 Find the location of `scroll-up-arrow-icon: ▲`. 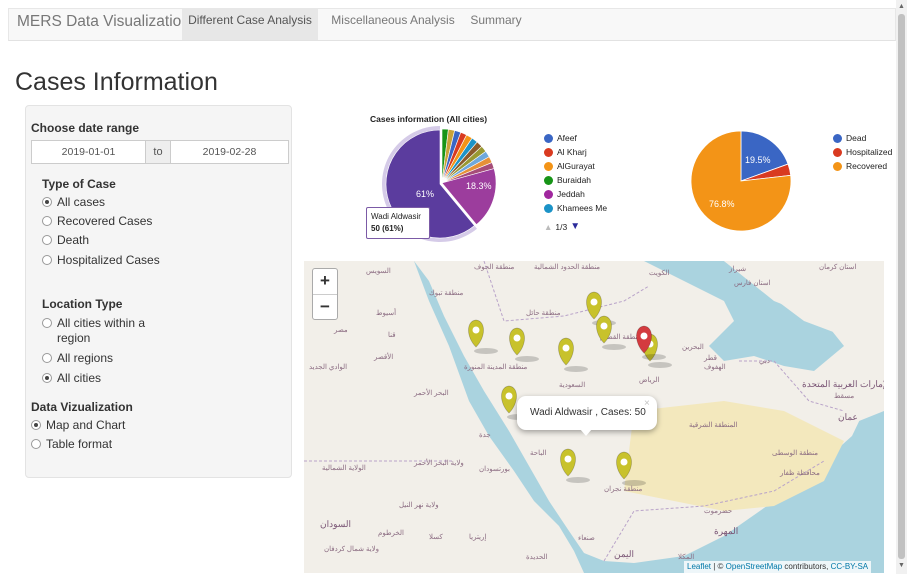

scroll-up-arrow-icon: ▲ is located at coordinates (901, 6).